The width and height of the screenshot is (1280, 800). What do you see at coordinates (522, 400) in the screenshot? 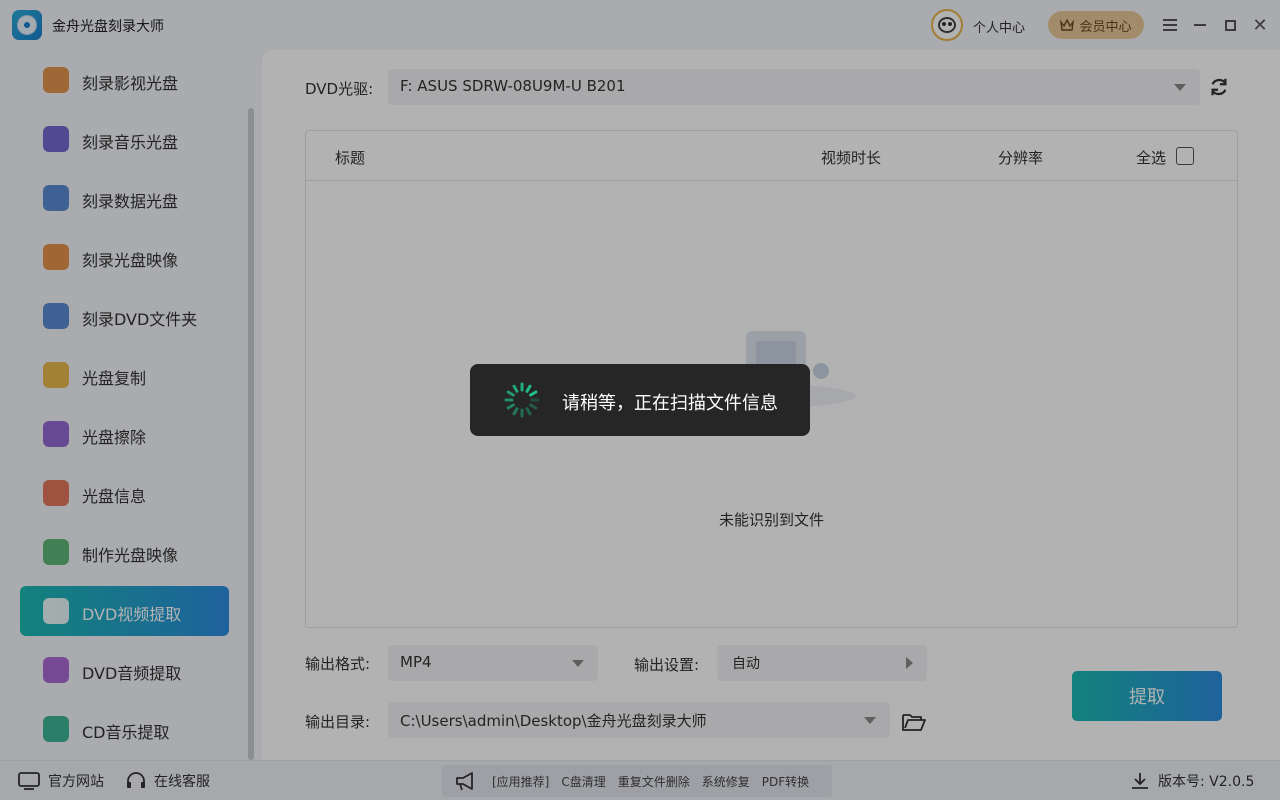
I see `loading-spinner-icon` at bounding box center [522, 400].